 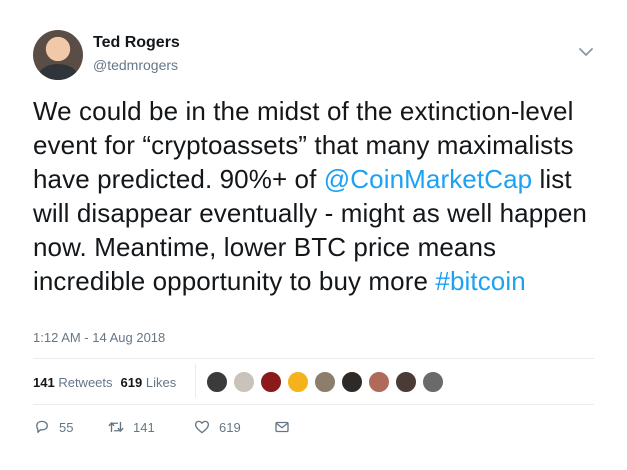 I want to click on hashtag-link: #bitcoin, so click(x=480, y=281).